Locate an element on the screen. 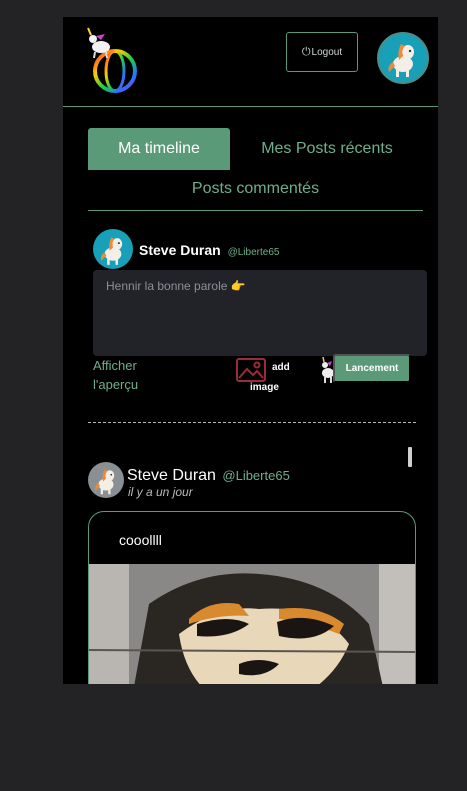 This screenshot has width=467, height=791. add-image-label: add is located at coordinates (281, 367).